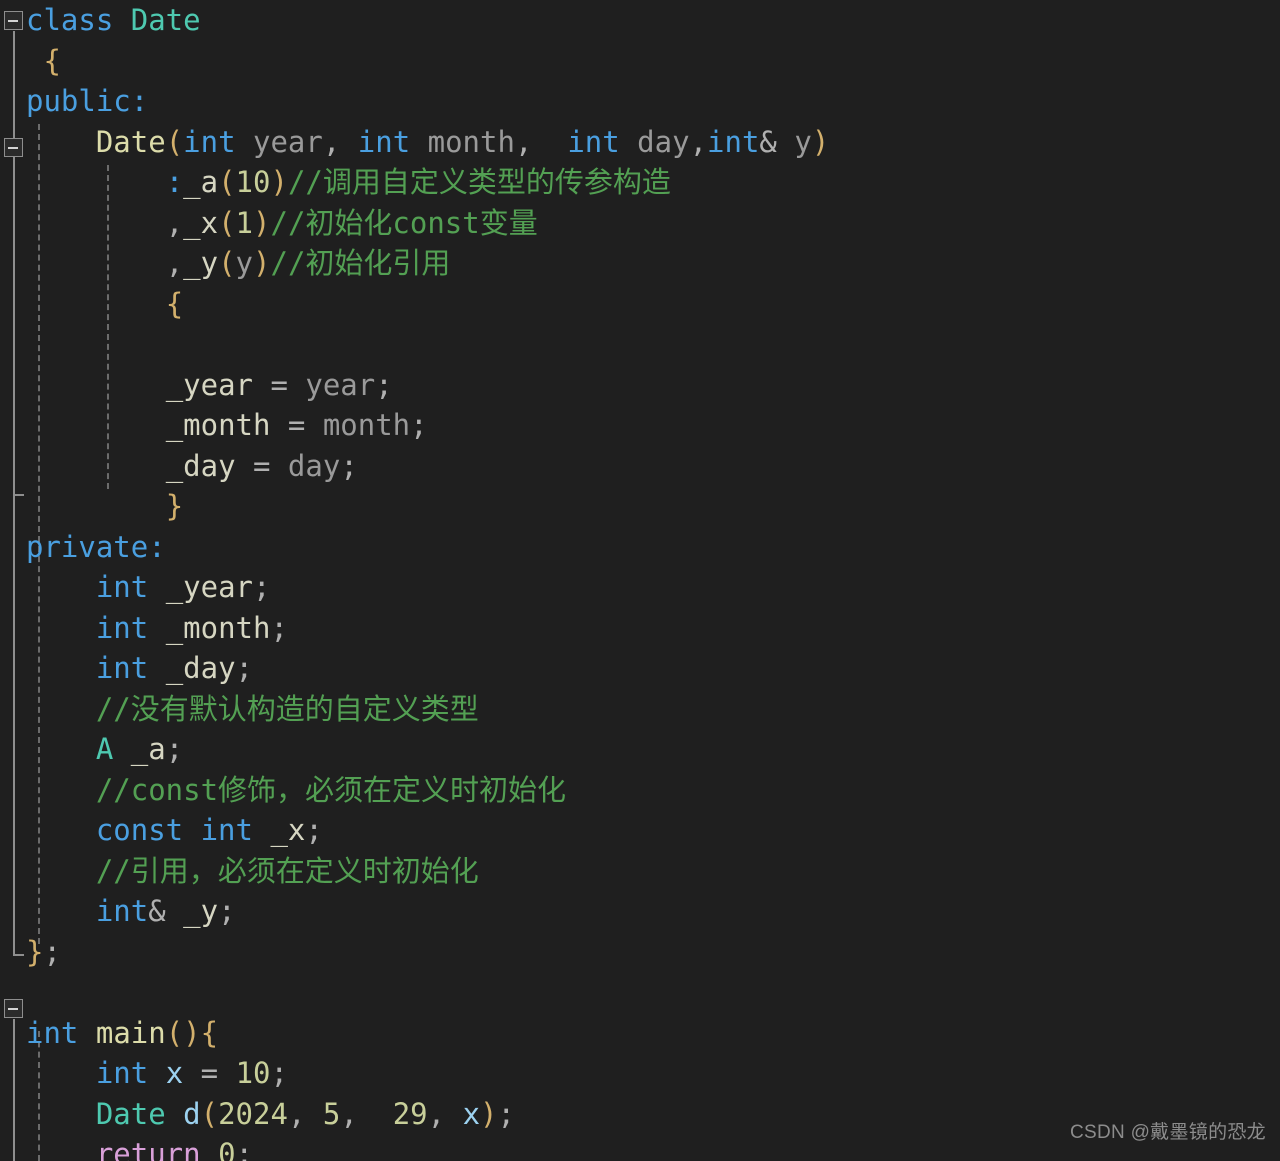  I want to click on fold-gutter, so click(13, 580).